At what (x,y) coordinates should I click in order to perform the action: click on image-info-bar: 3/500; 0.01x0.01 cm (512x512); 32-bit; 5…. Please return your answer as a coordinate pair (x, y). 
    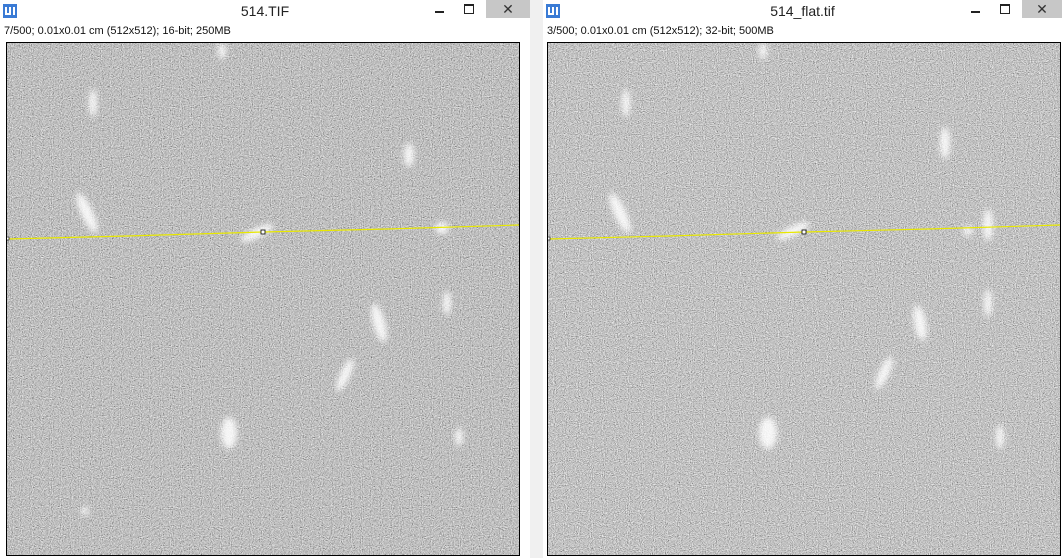
    Looking at the image, I should click on (660, 31).